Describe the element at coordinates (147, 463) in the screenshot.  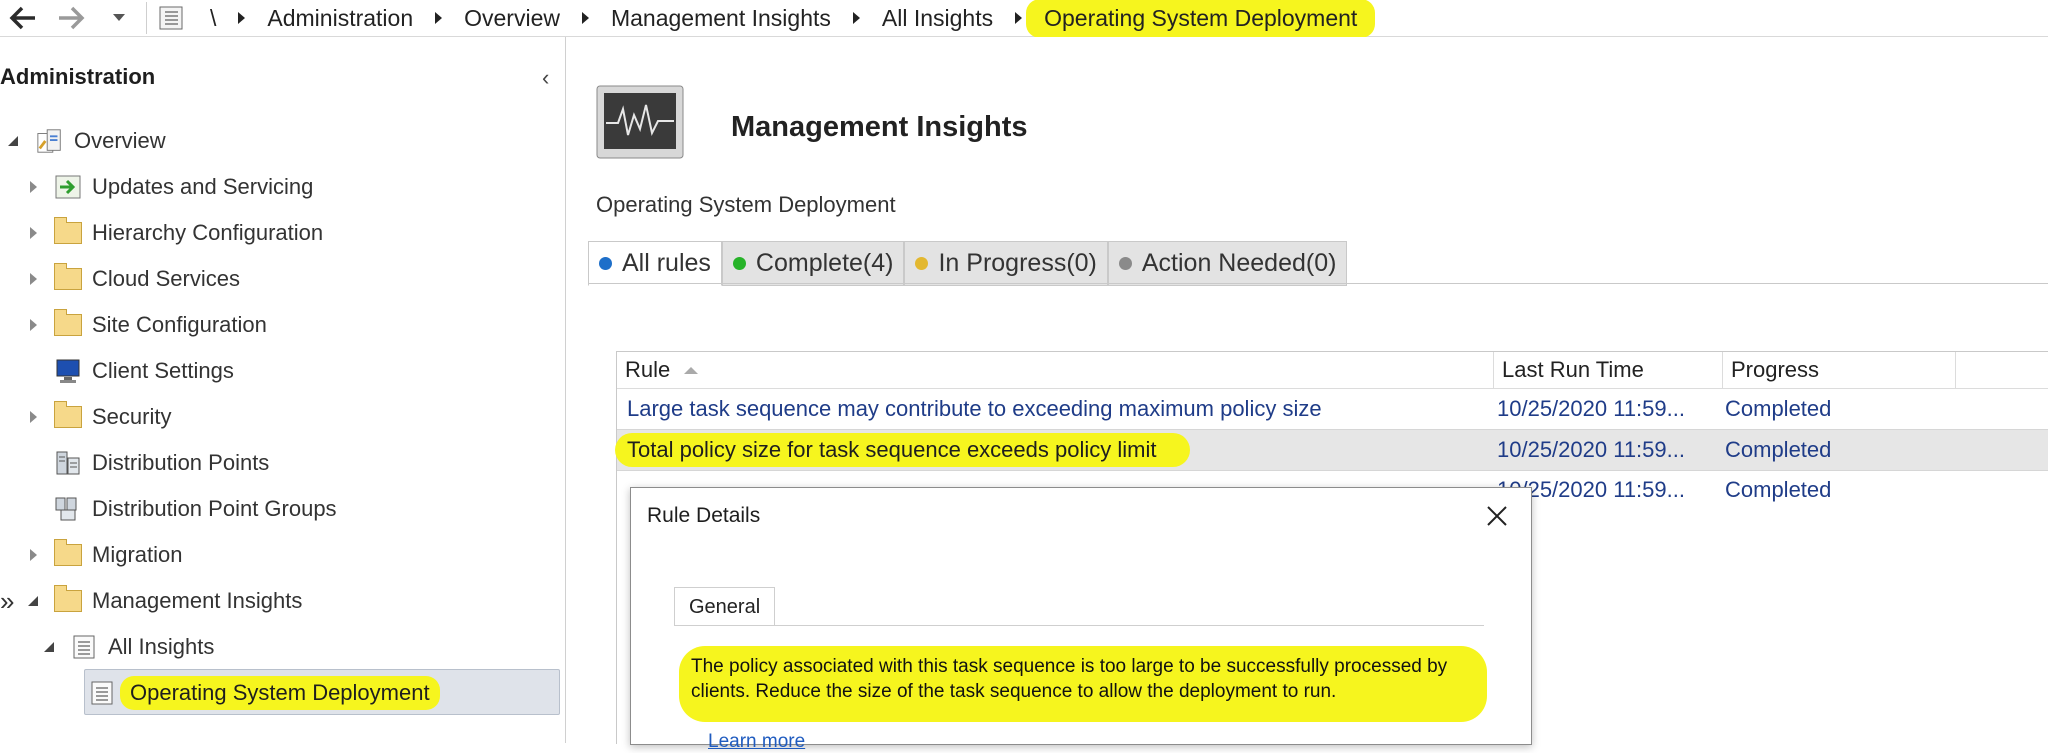
I see `tree-item-distribution-points: Distribution Points` at that location.